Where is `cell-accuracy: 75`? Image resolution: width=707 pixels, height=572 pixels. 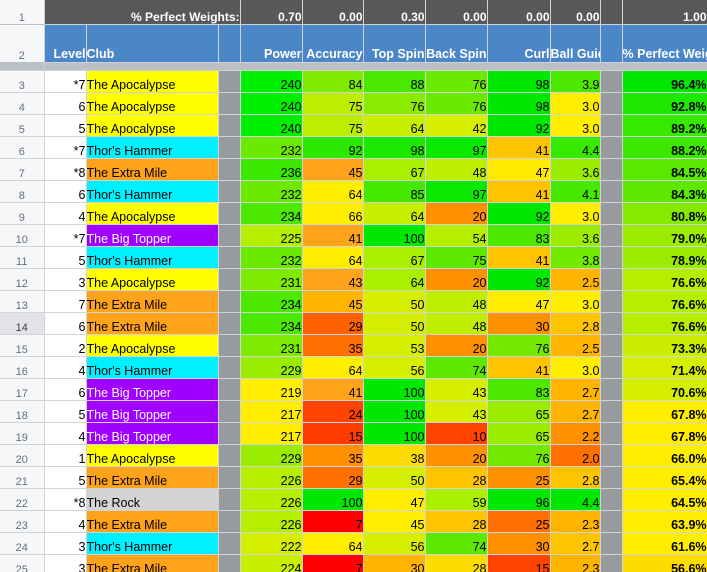 cell-accuracy: 75 is located at coordinates (333, 103).